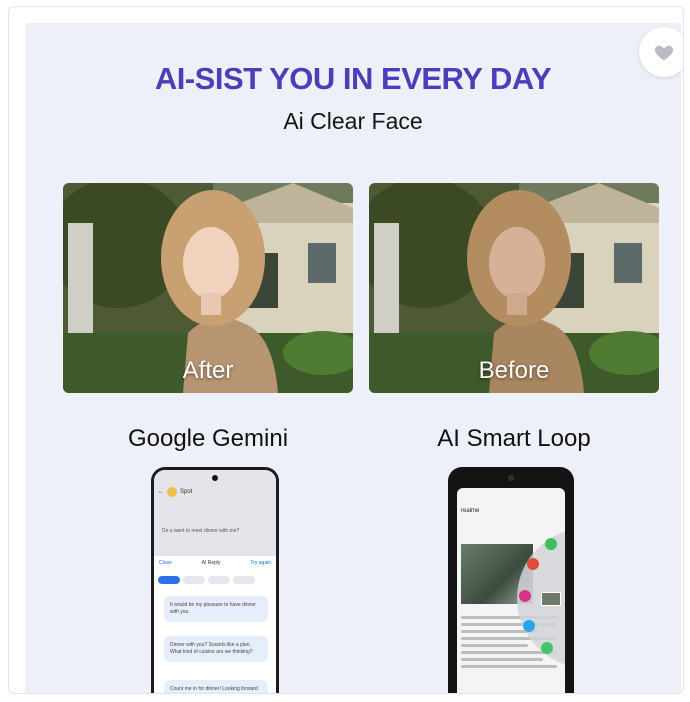 The width and height of the screenshot is (690, 702). What do you see at coordinates (664, 53) in the screenshot?
I see `heart-icon` at bounding box center [664, 53].